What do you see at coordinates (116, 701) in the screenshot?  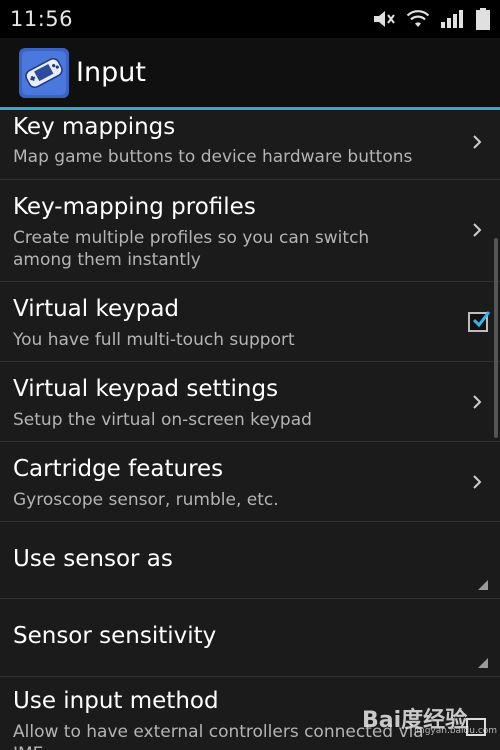 I see `pref-title: Use input method` at bounding box center [116, 701].